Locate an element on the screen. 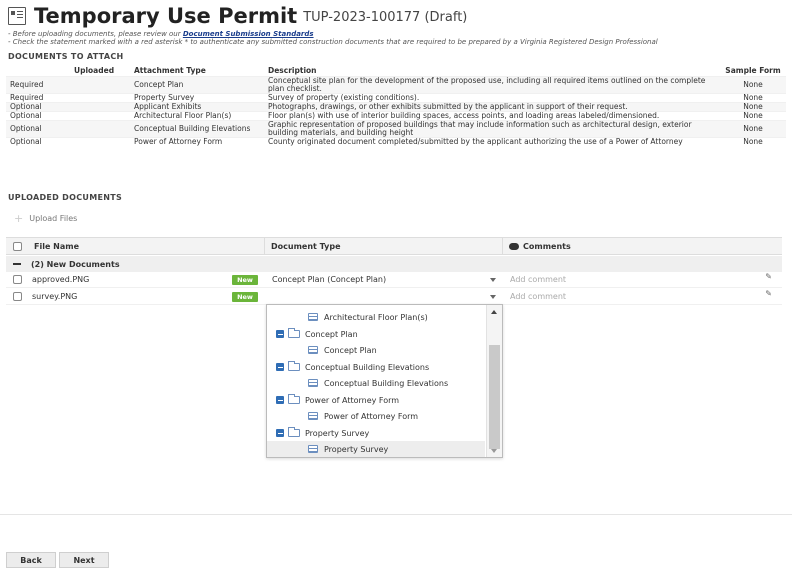 The height and width of the screenshot is (571, 792). file-name: survey.PNG is located at coordinates (55, 296).